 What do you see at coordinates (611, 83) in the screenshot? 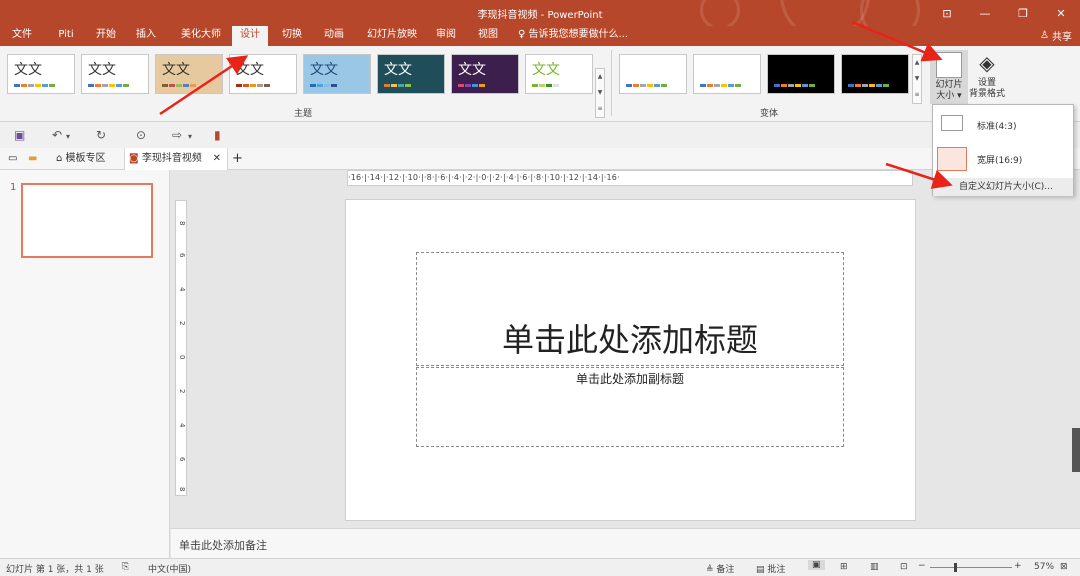
I see `group-divider` at bounding box center [611, 83].